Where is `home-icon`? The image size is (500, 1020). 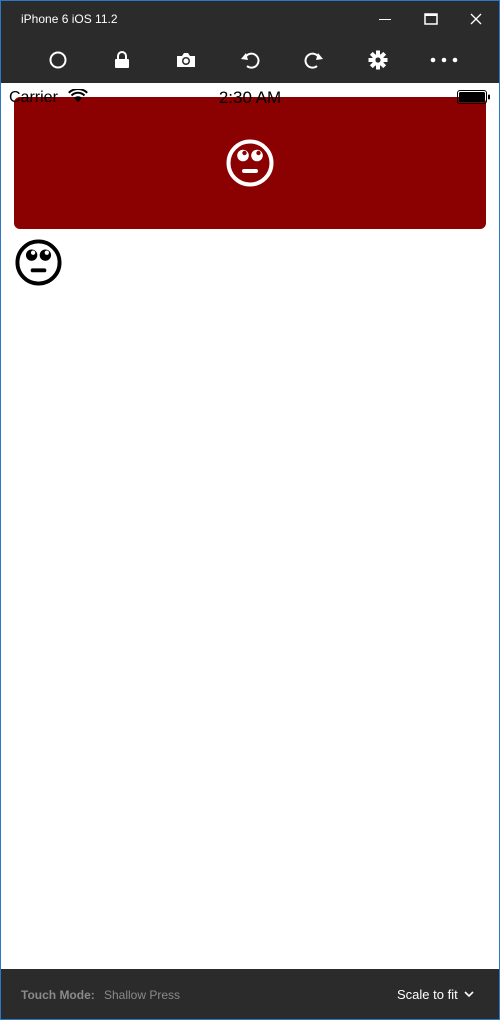
home-icon is located at coordinates (58, 60).